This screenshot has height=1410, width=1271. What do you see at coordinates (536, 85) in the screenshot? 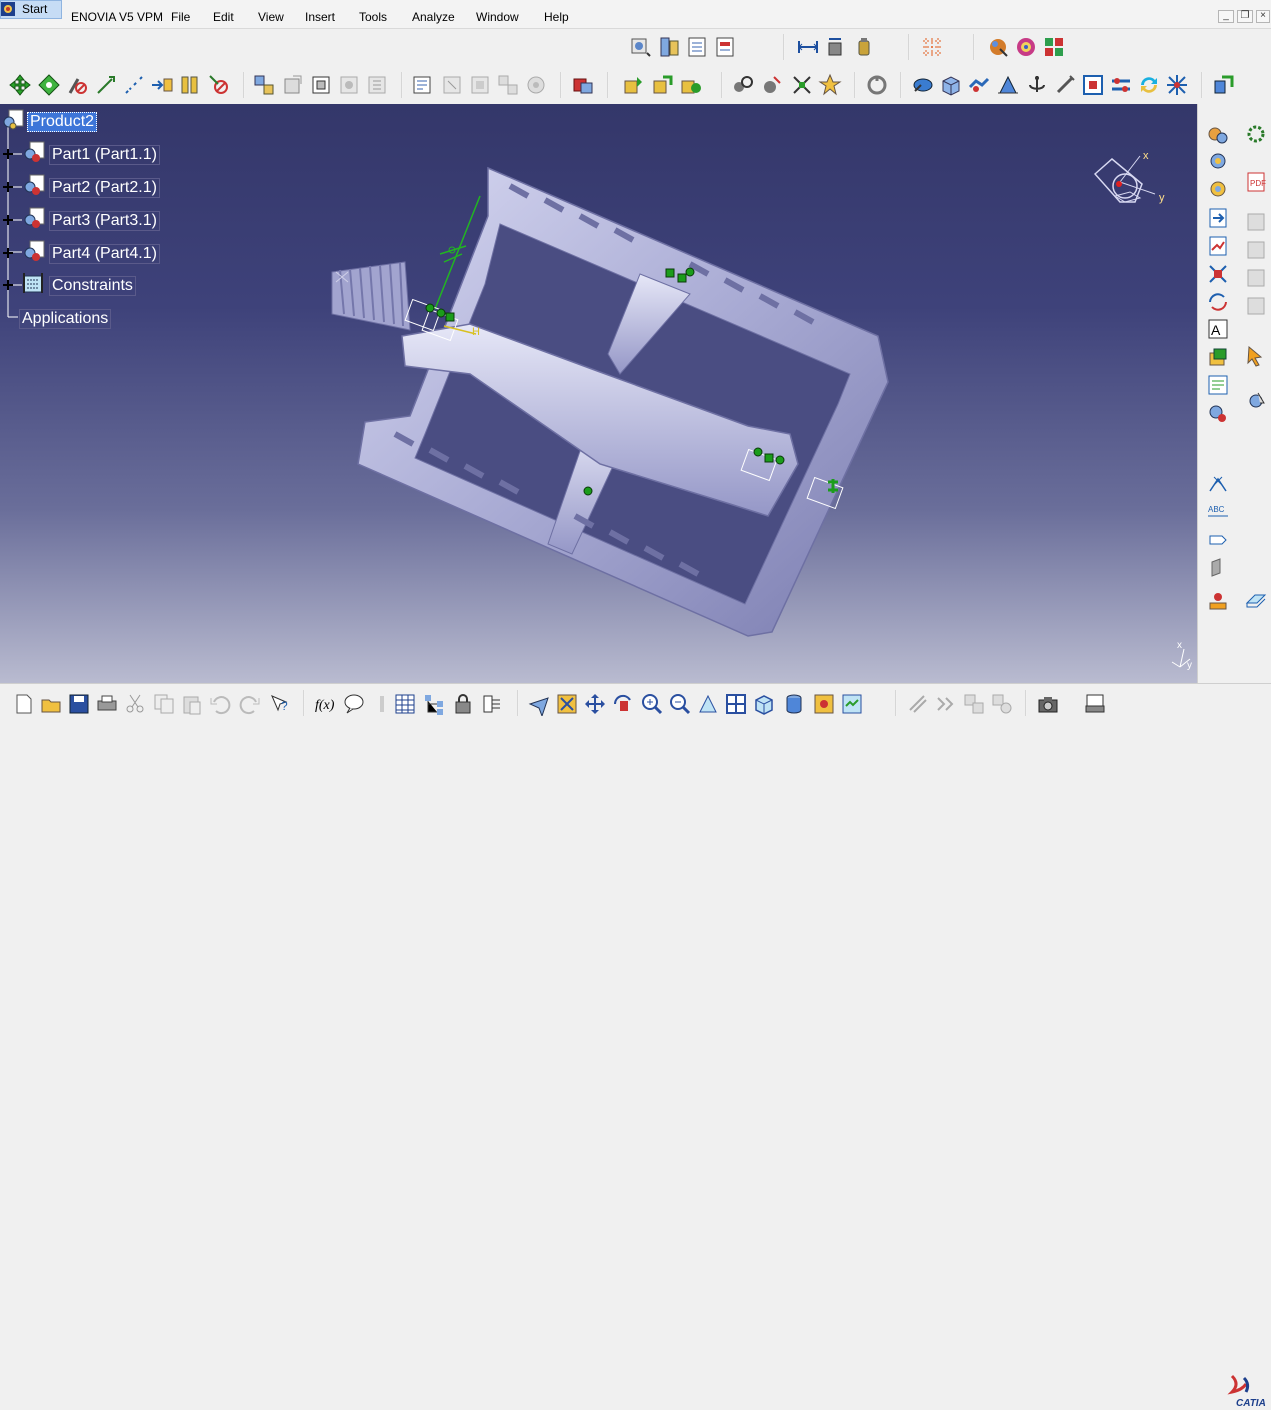
I see `coincidence-constraint-icon` at bounding box center [536, 85].